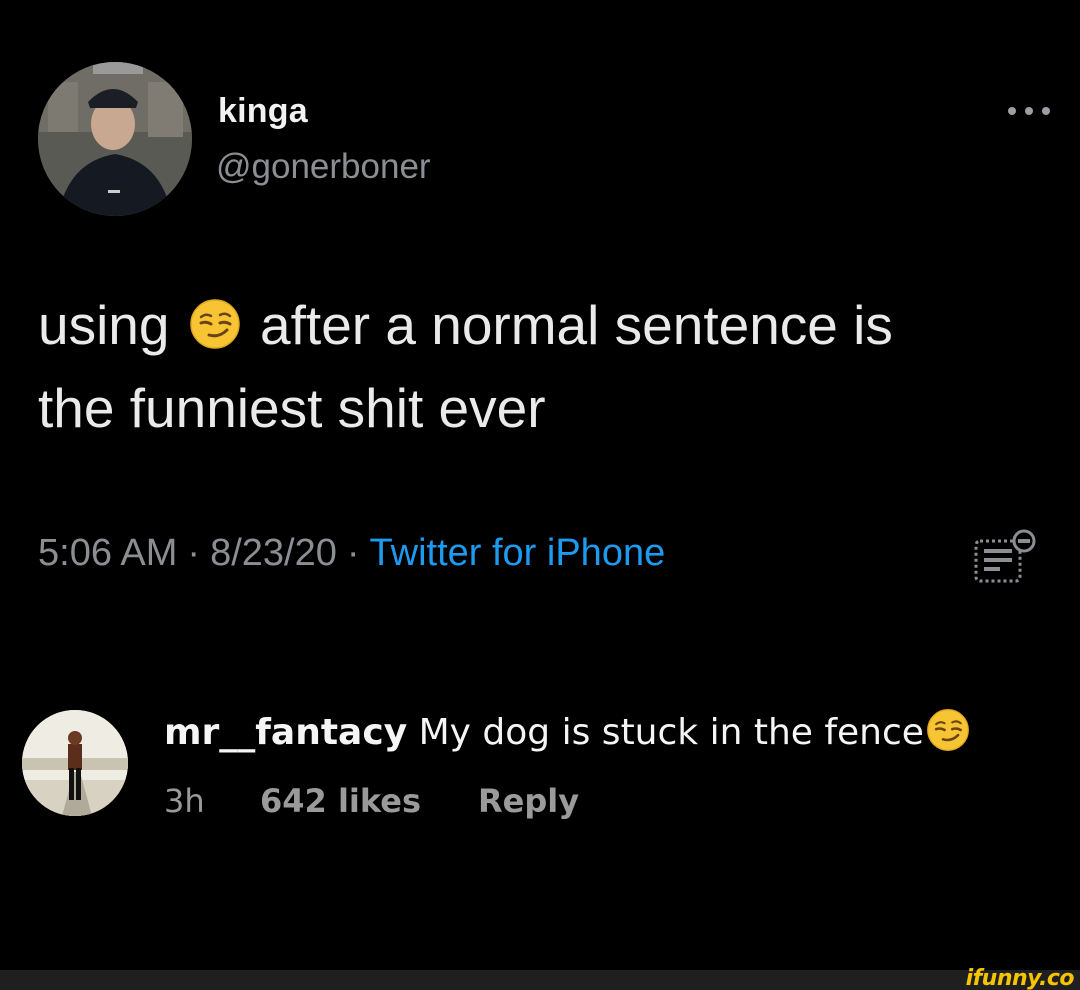  What do you see at coordinates (1020, 978) in the screenshot?
I see `watermark-logo: ifunny.co` at bounding box center [1020, 978].